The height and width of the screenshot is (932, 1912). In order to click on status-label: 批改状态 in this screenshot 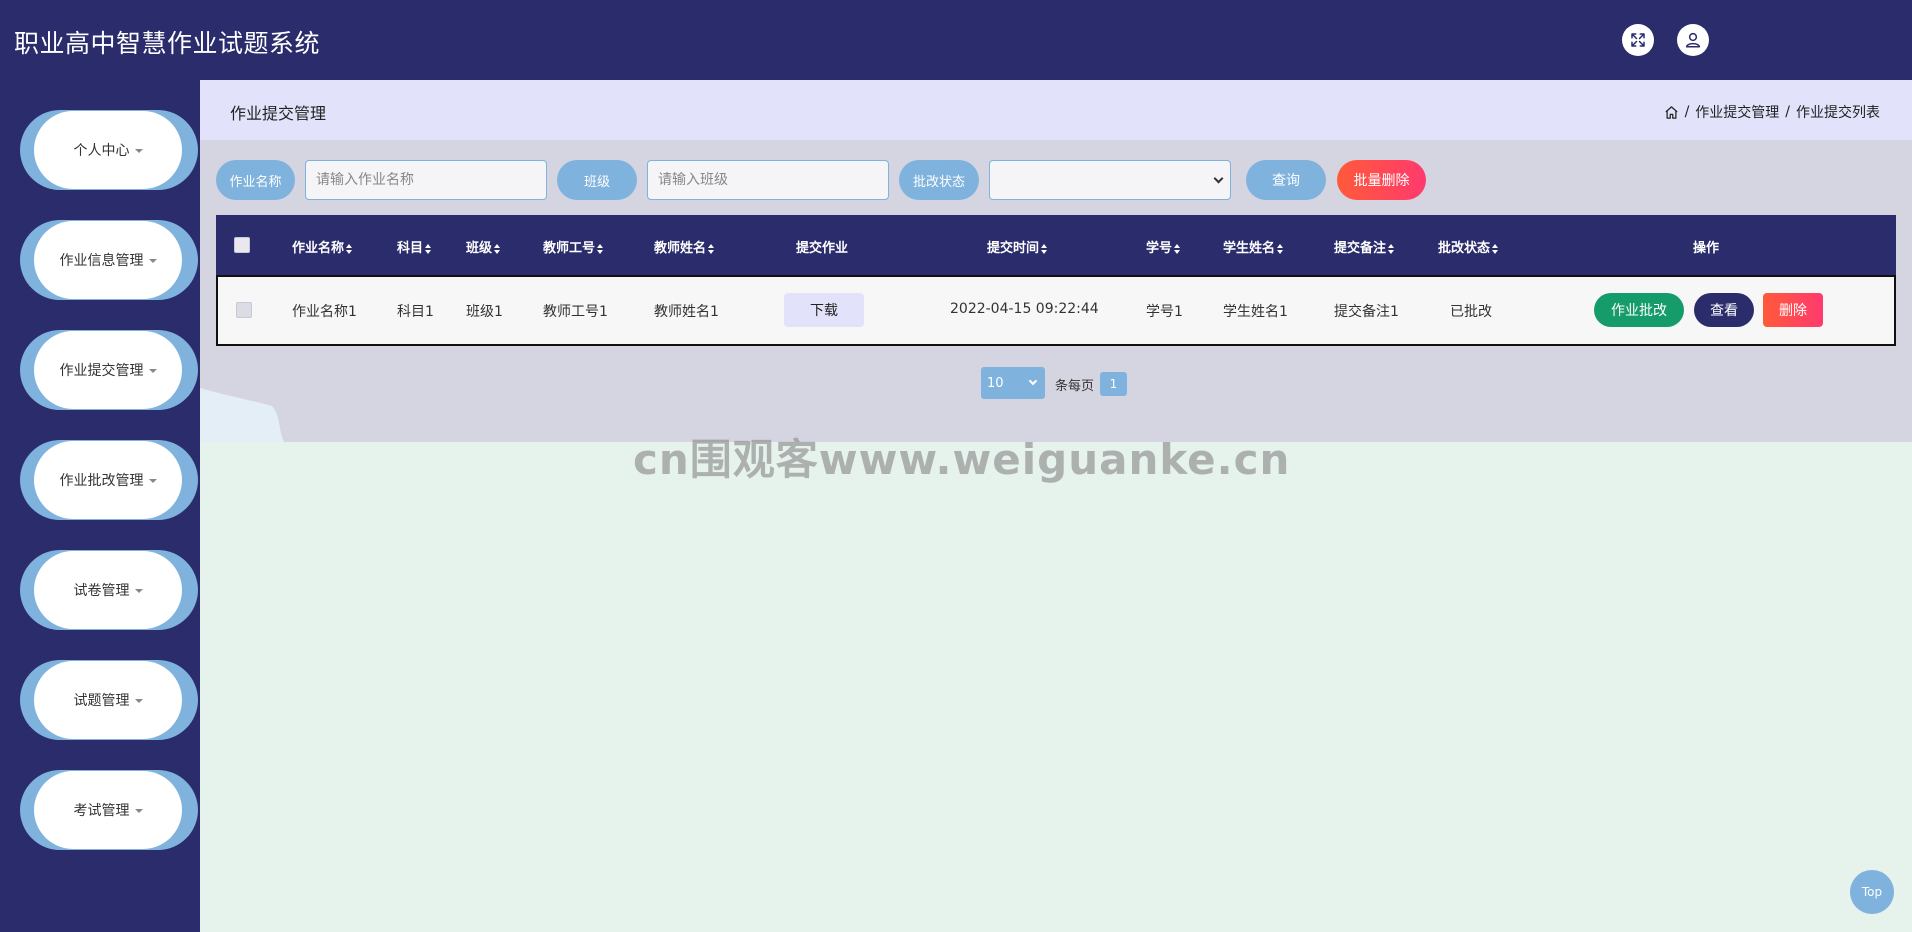, I will do `click(939, 180)`.